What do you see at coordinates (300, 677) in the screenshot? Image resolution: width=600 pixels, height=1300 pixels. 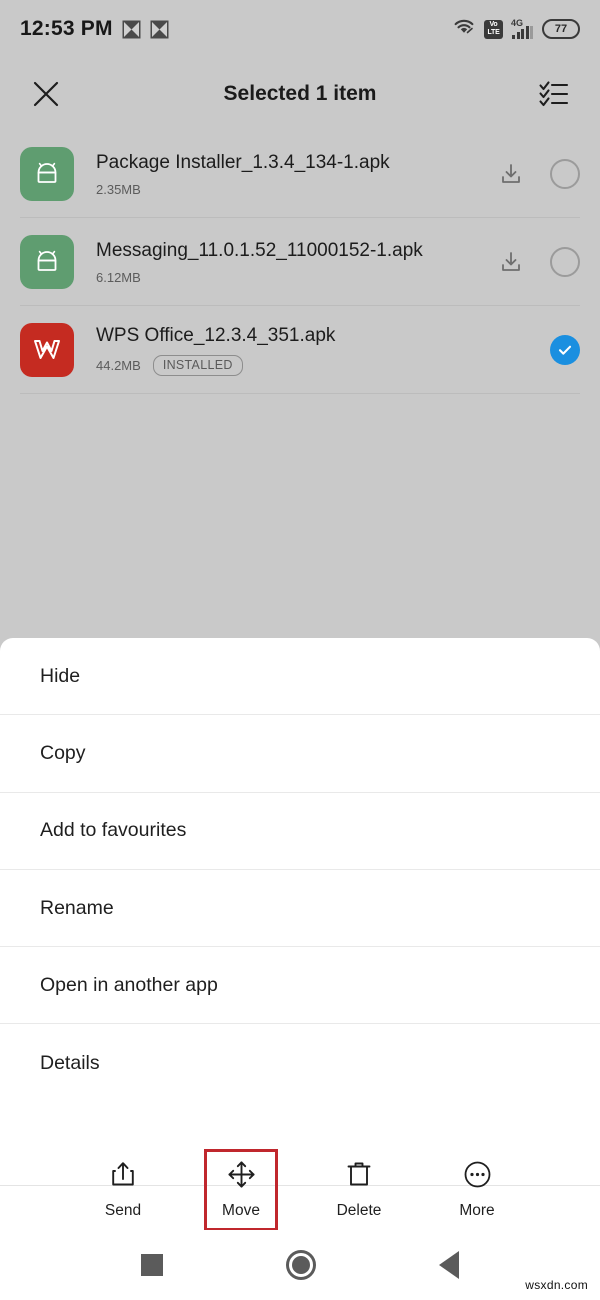 I see `menu-item-hide: Hide` at bounding box center [300, 677].